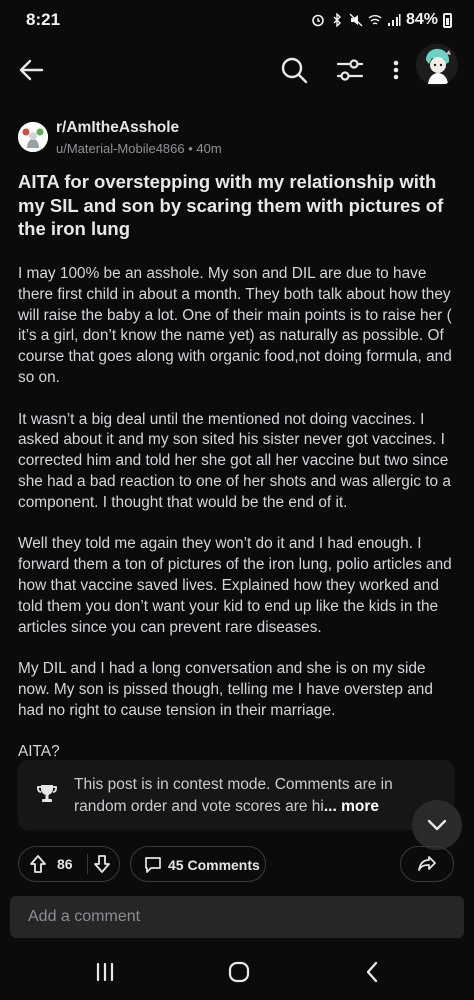 The width and height of the screenshot is (474, 1000). Describe the element at coordinates (350, 70) in the screenshot. I see `filter-icon` at that location.